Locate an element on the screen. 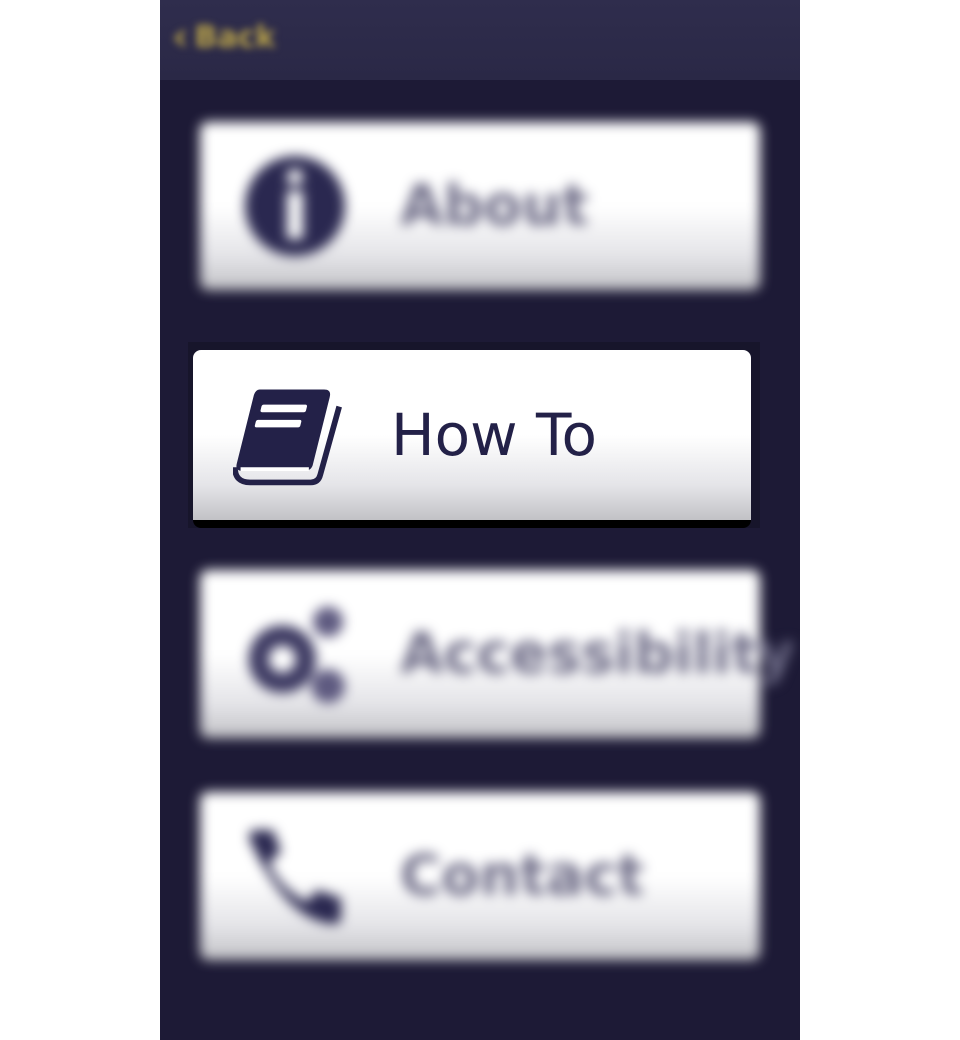 This screenshot has width=960, height=1040. menu-item-accessibility: Accessibility is located at coordinates (497, 654).